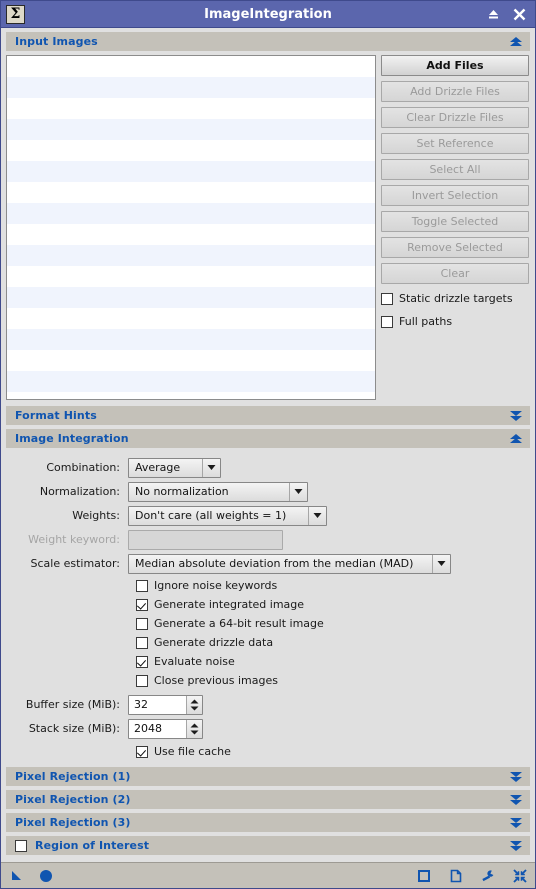  Describe the element at coordinates (268, 875) in the screenshot. I see `footer-toolbar` at that location.